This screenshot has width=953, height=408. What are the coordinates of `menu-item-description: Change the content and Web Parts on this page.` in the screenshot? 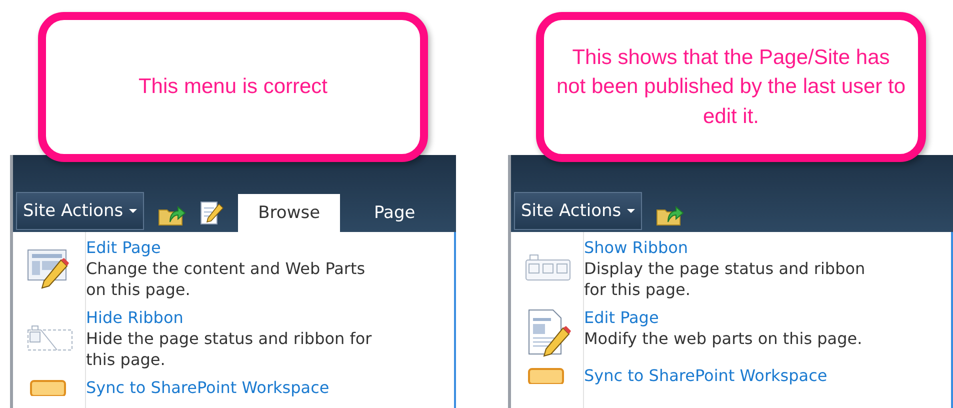 It's located at (226, 279).